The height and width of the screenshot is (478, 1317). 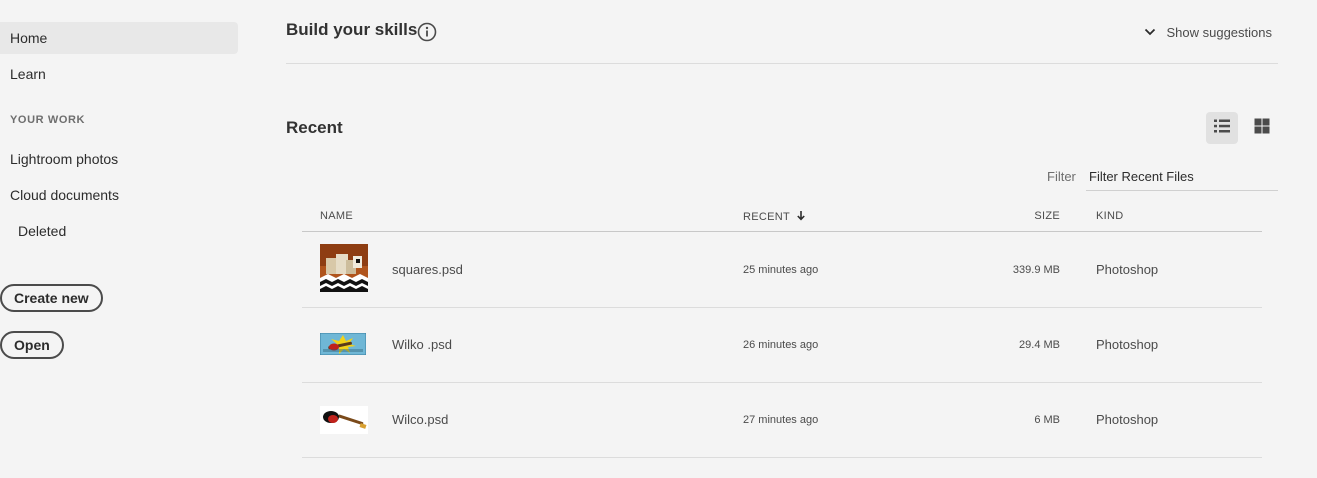 What do you see at coordinates (119, 231) in the screenshot?
I see `nav-deleted: Deleted` at bounding box center [119, 231].